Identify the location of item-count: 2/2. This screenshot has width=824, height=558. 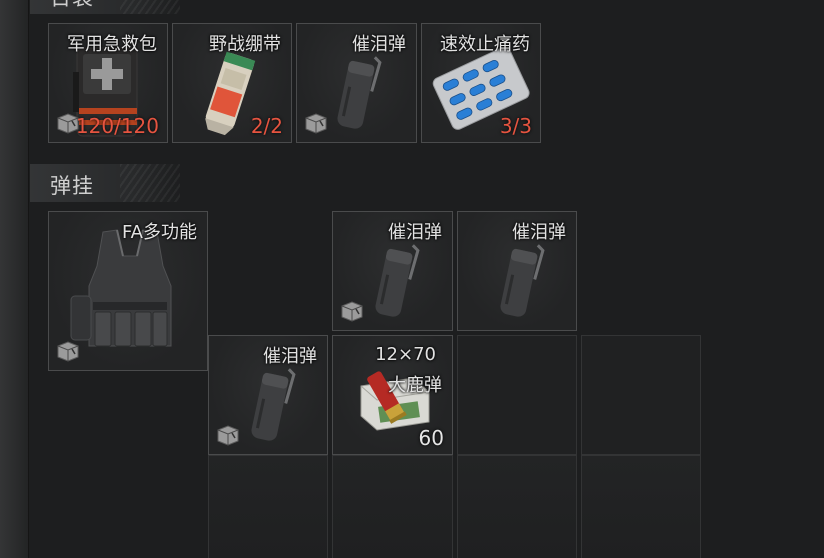
(266, 126).